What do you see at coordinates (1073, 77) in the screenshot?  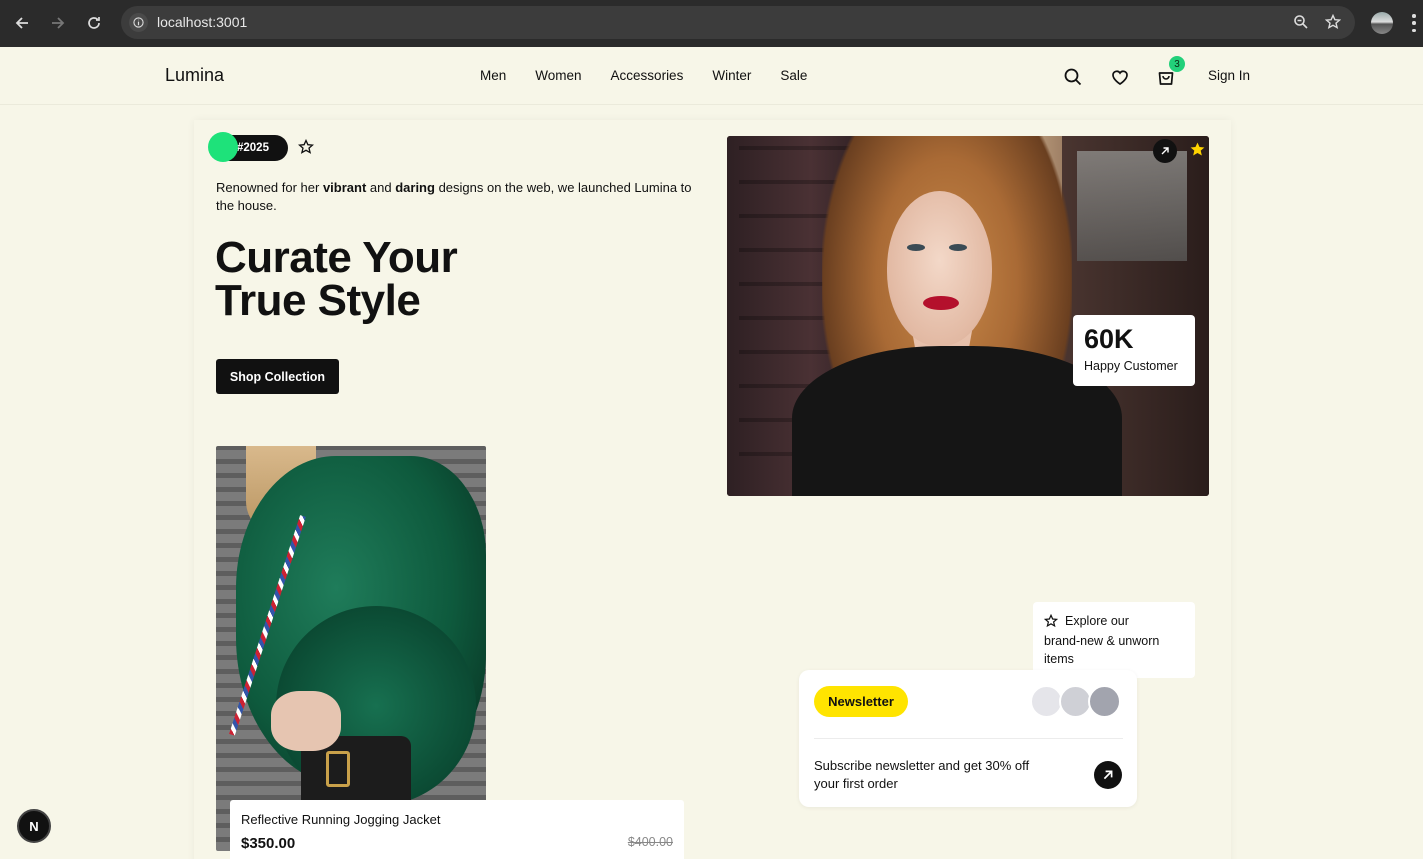 I see `search-icon` at bounding box center [1073, 77].